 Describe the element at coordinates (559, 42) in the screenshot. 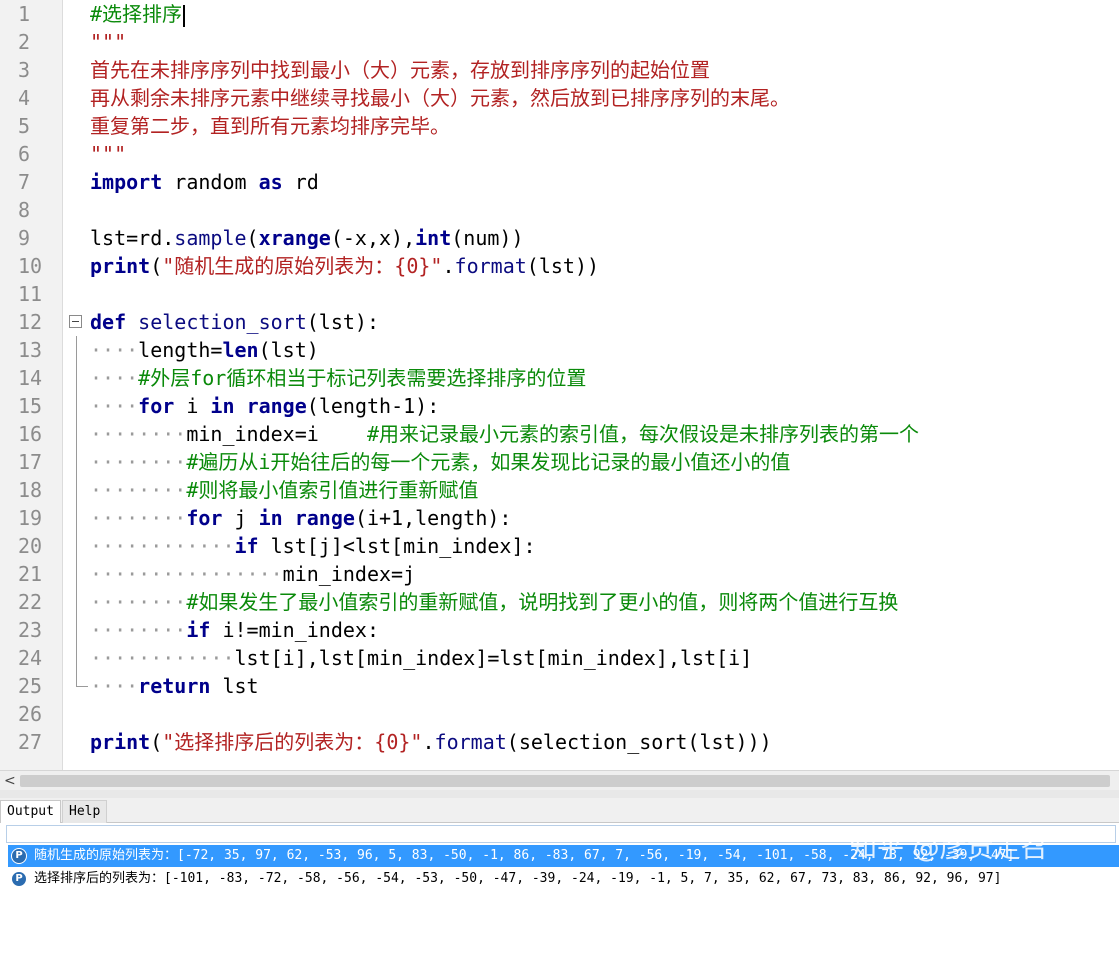

I see `code-line: 2 """` at that location.